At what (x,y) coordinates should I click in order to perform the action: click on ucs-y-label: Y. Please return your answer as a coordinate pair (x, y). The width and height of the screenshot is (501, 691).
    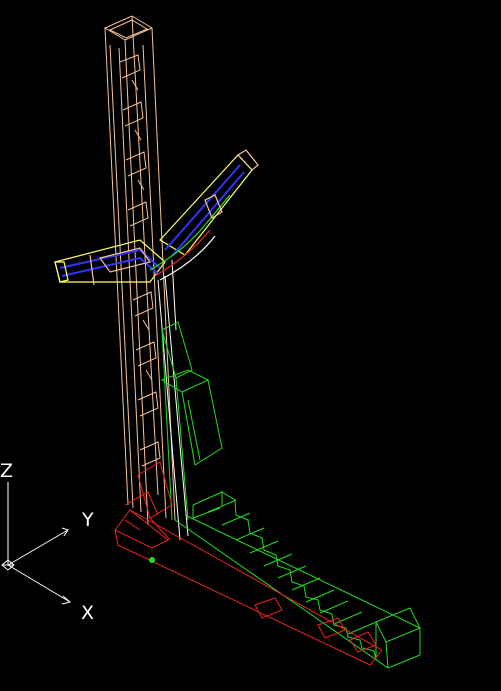
    Looking at the image, I should click on (87, 520).